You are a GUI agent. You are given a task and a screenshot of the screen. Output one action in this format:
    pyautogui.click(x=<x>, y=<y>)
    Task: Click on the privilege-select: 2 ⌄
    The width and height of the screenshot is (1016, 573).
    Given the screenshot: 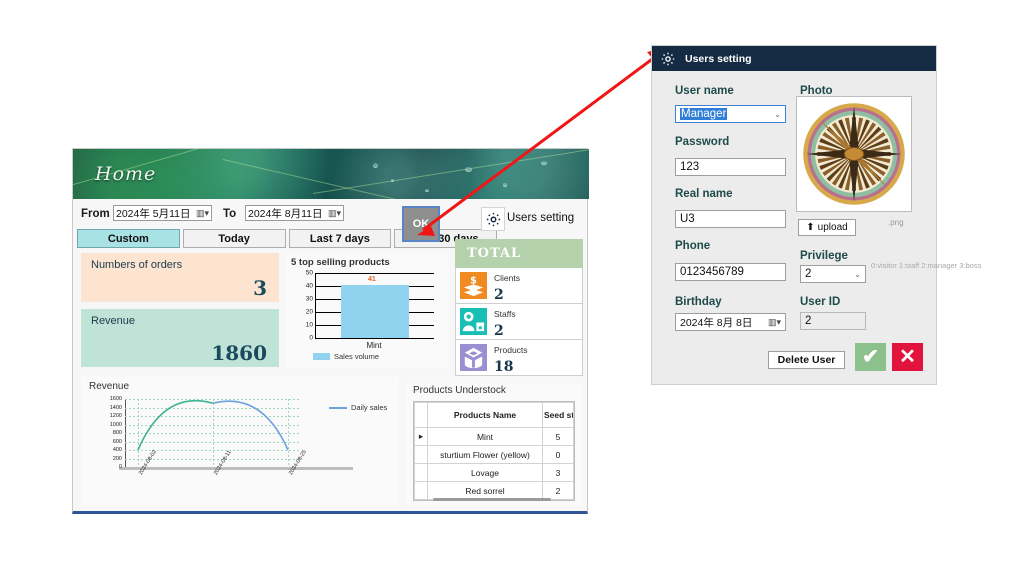 What is the action you would take?
    pyautogui.click(x=833, y=274)
    